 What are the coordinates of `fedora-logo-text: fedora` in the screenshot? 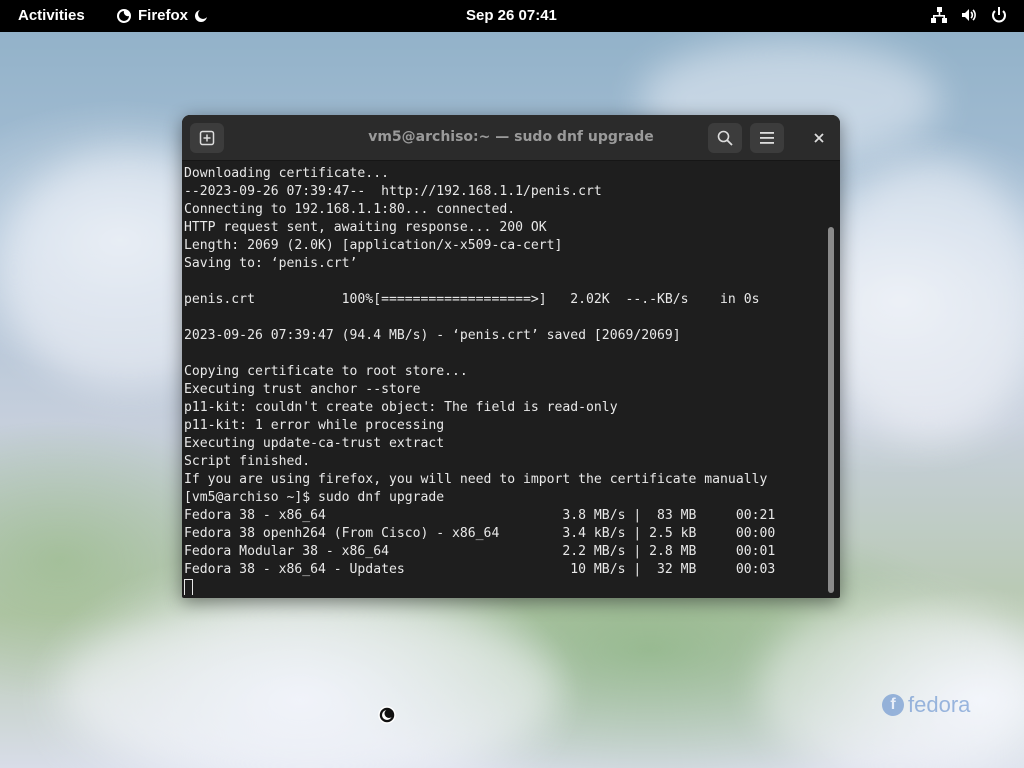 It's located at (939, 704).